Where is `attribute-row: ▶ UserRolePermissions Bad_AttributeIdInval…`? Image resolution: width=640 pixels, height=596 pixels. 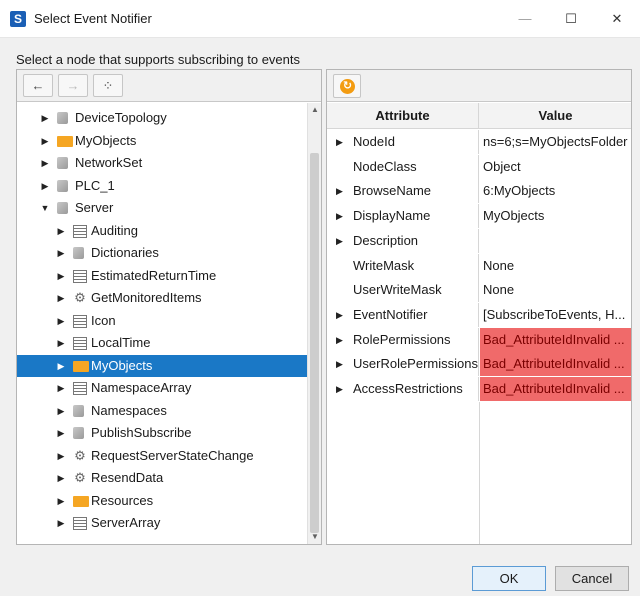 attribute-row: ▶ UserRolePermissions Bad_AttributeIdInval… is located at coordinates (479, 364).